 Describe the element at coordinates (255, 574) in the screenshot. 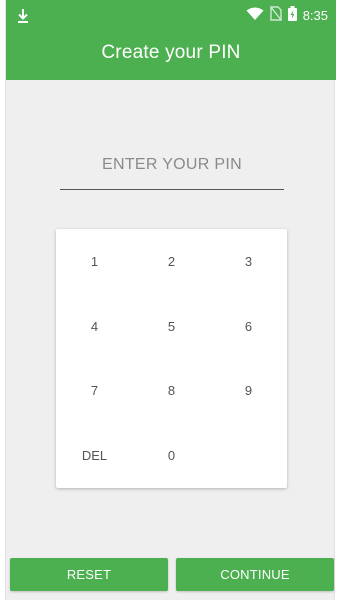

I see `continue-button: CONTINUE` at that location.